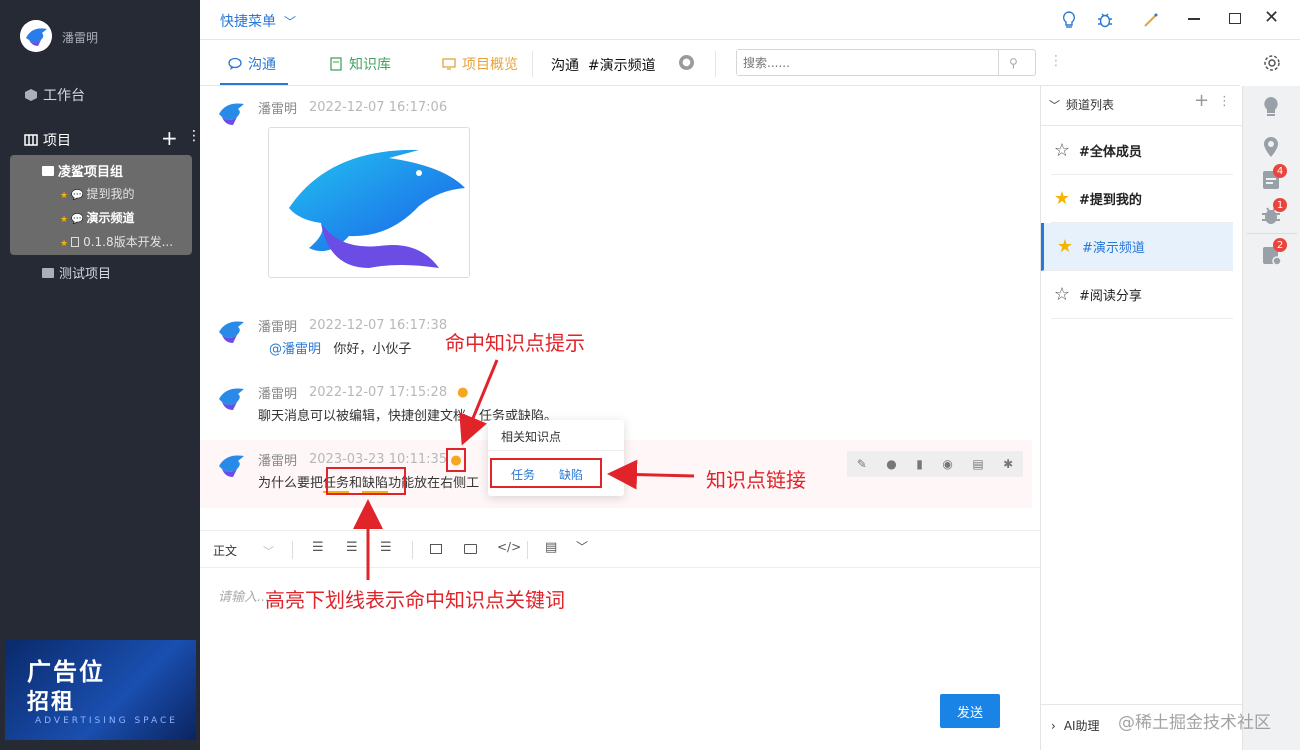 The image size is (1300, 750). I want to click on channel-name: #提到我的, so click(1110, 200).